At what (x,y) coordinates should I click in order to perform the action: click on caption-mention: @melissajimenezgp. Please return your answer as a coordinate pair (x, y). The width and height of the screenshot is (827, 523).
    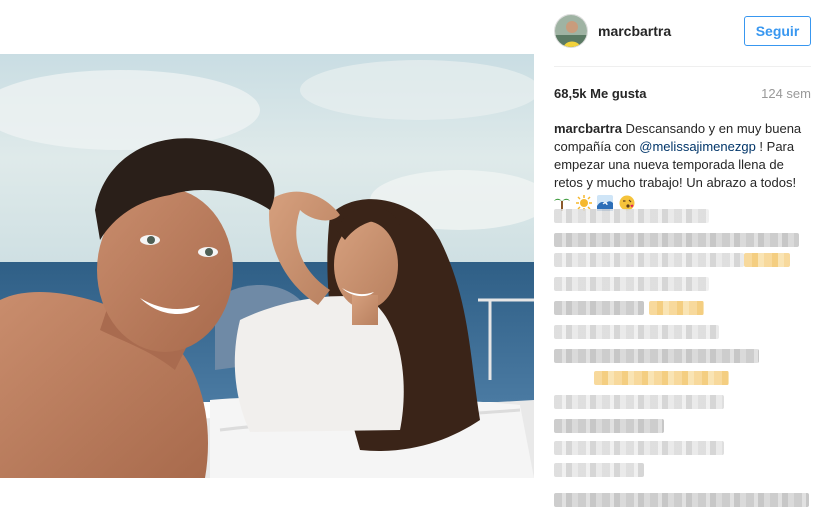
    Looking at the image, I should click on (697, 146).